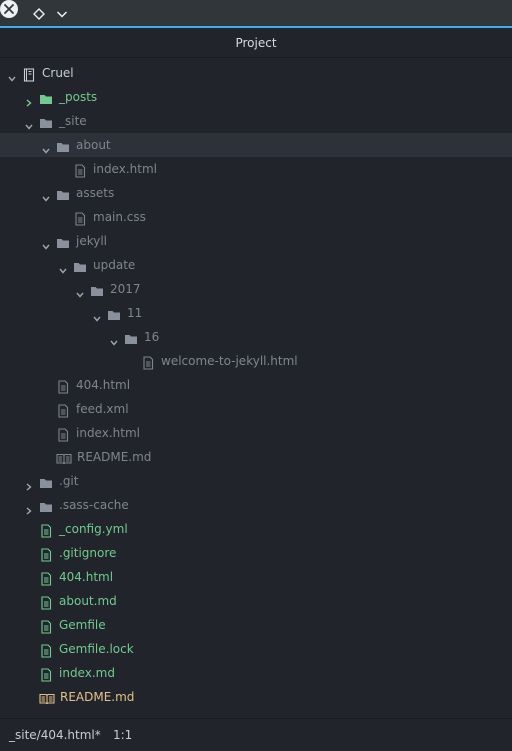  I want to click on tree-item-label: feed.xml, so click(102, 409).